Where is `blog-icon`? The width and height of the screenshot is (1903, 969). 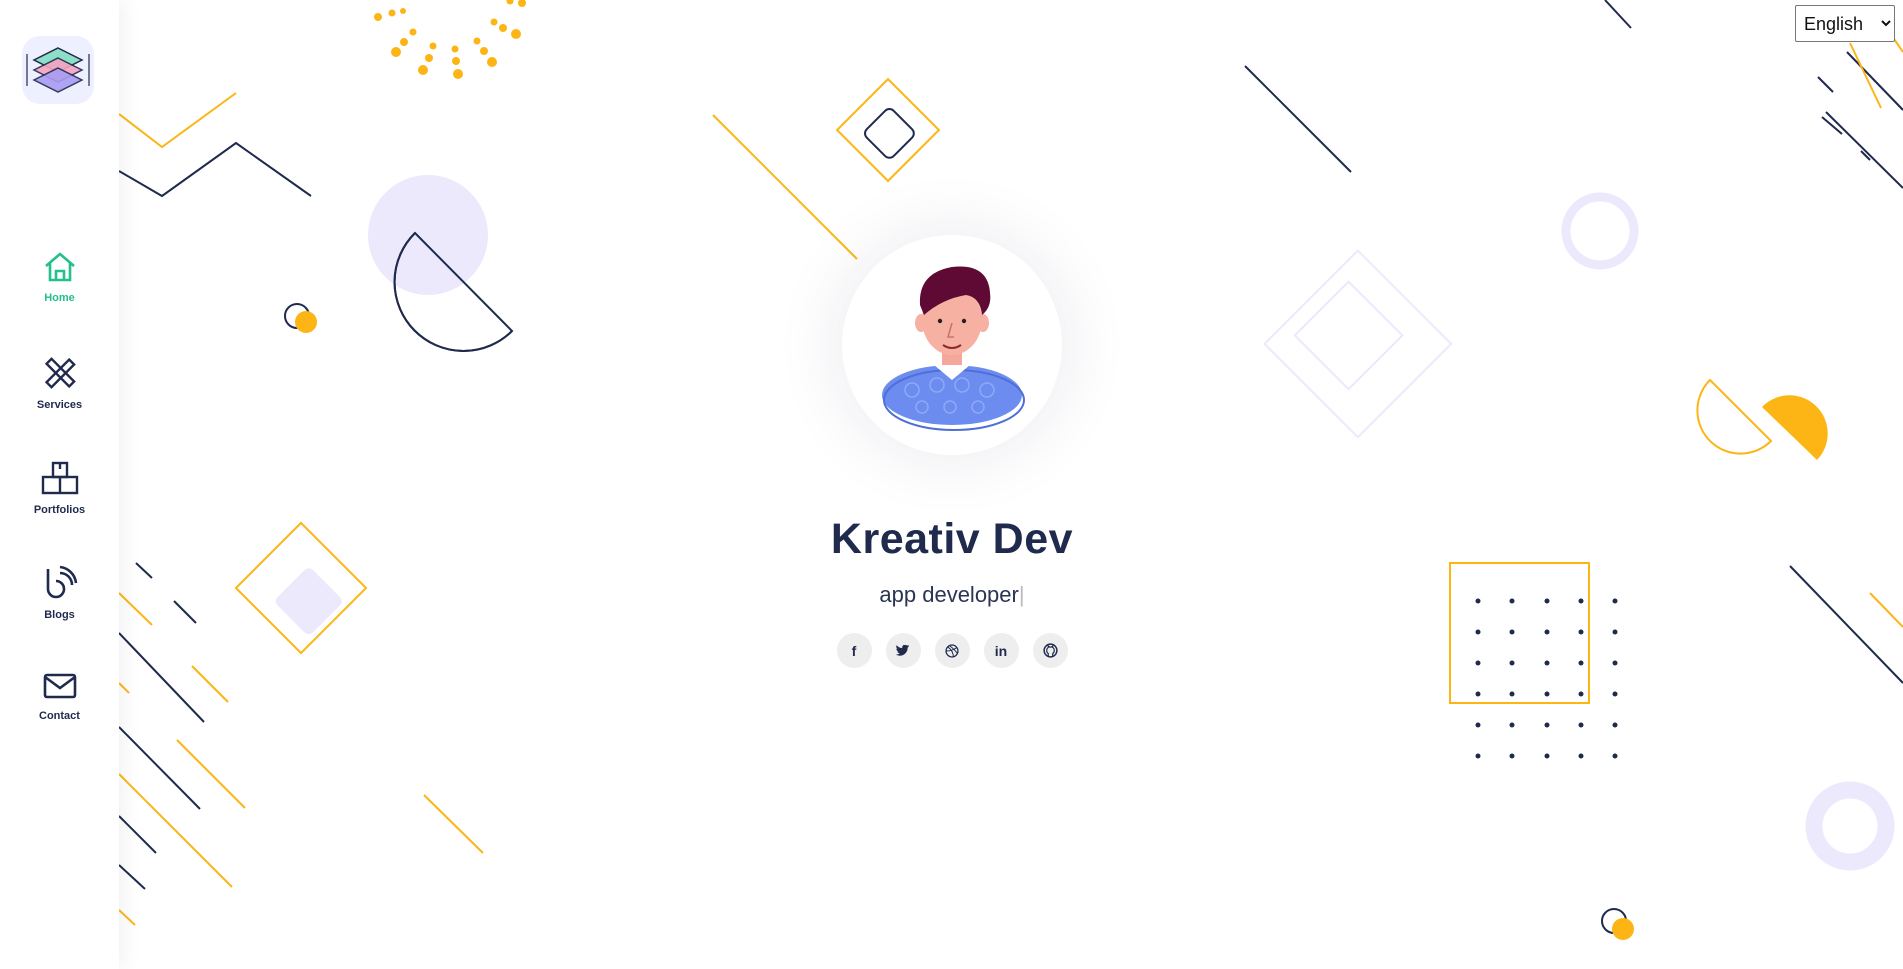 blog-icon is located at coordinates (61, 582).